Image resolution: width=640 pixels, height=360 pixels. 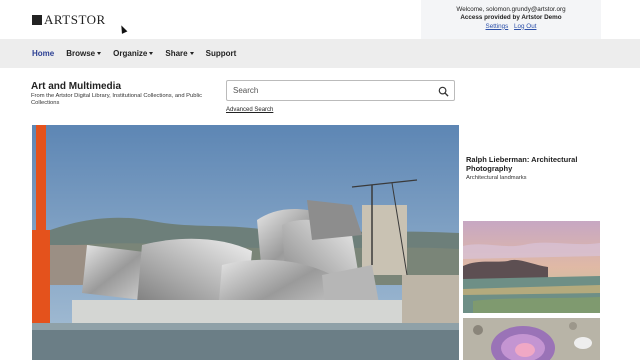 I want to click on nav-share: Share, so click(x=179, y=53).